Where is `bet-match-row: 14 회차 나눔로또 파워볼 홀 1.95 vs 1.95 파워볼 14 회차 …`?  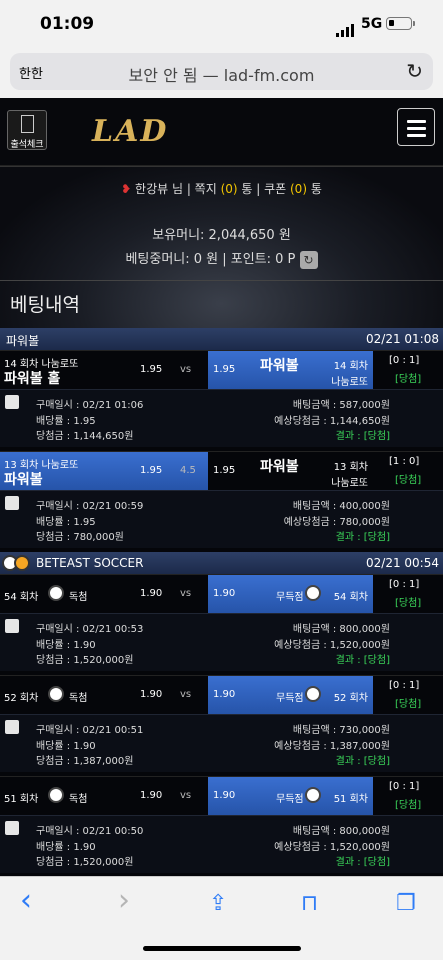 bet-match-row: 14 회차 나눔로또 파워볼 홀 1.95 vs 1.95 파워볼 14 회차 … is located at coordinates (221, 369).